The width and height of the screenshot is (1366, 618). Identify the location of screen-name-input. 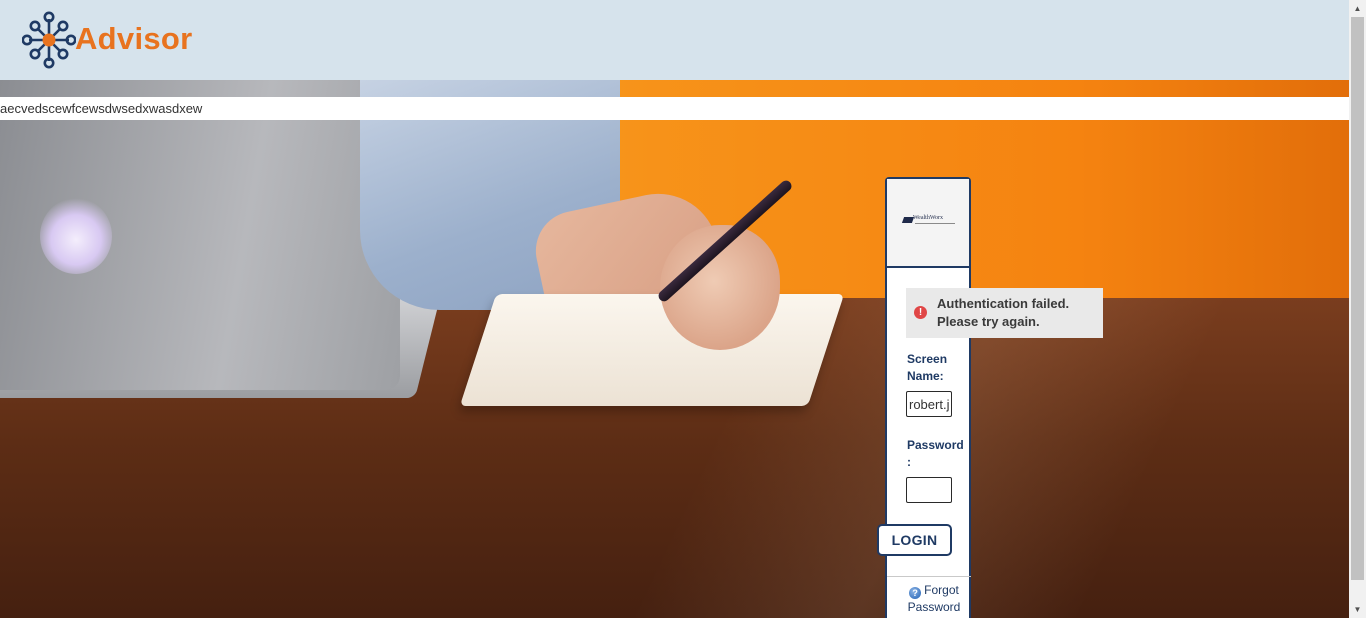
(929, 404).